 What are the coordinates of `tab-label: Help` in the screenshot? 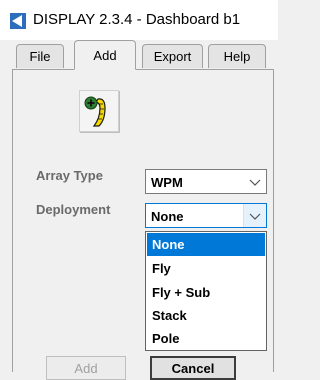 It's located at (237, 56).